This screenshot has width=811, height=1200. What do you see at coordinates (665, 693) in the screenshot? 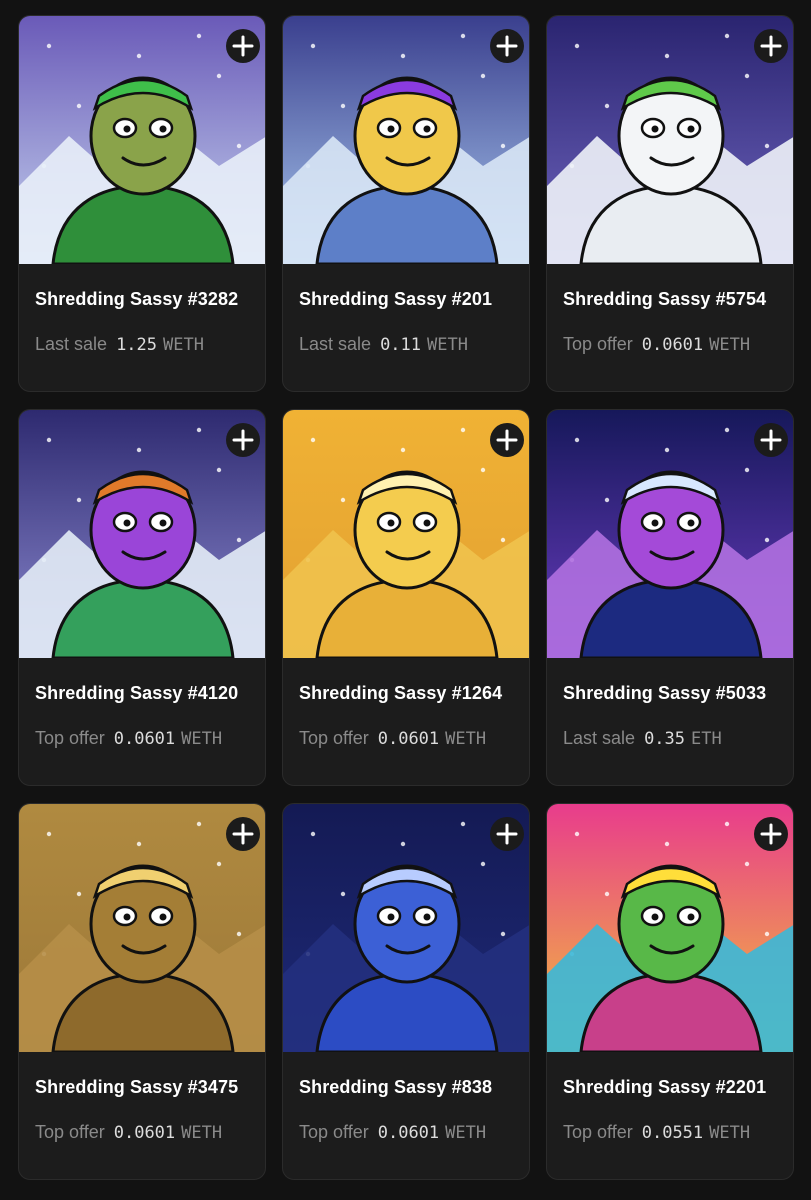
I see `nft-title: Shredding Sassy #5033` at bounding box center [665, 693].